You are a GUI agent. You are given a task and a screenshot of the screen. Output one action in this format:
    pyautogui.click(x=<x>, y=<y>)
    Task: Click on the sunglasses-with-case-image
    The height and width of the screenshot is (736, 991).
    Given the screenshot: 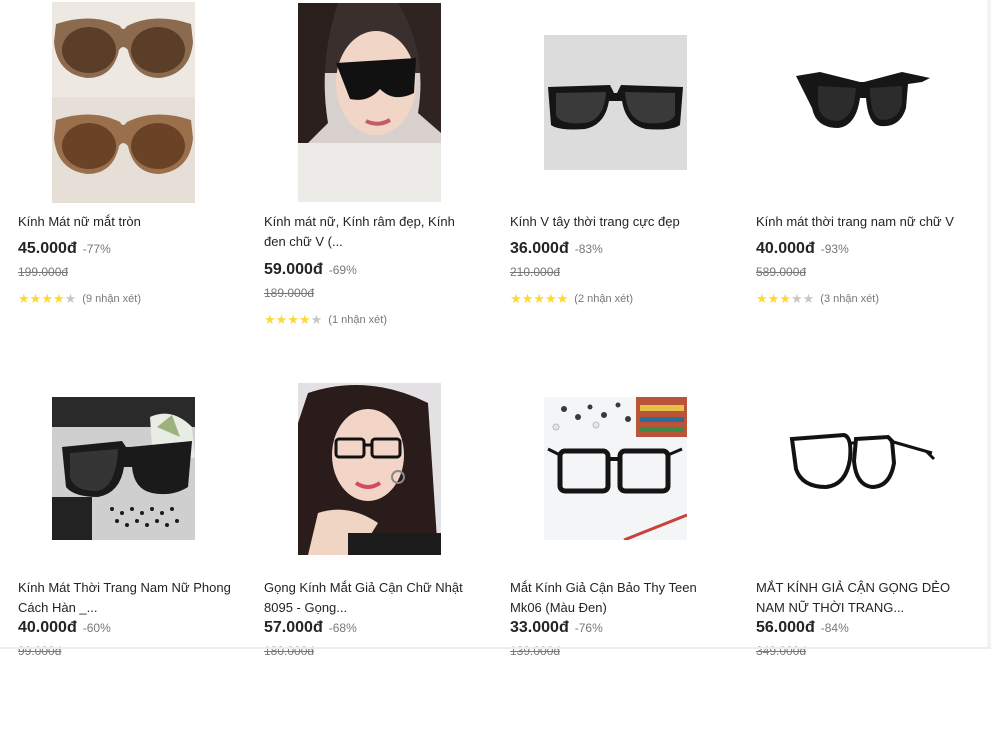 What is the action you would take?
    pyautogui.click(x=123, y=468)
    